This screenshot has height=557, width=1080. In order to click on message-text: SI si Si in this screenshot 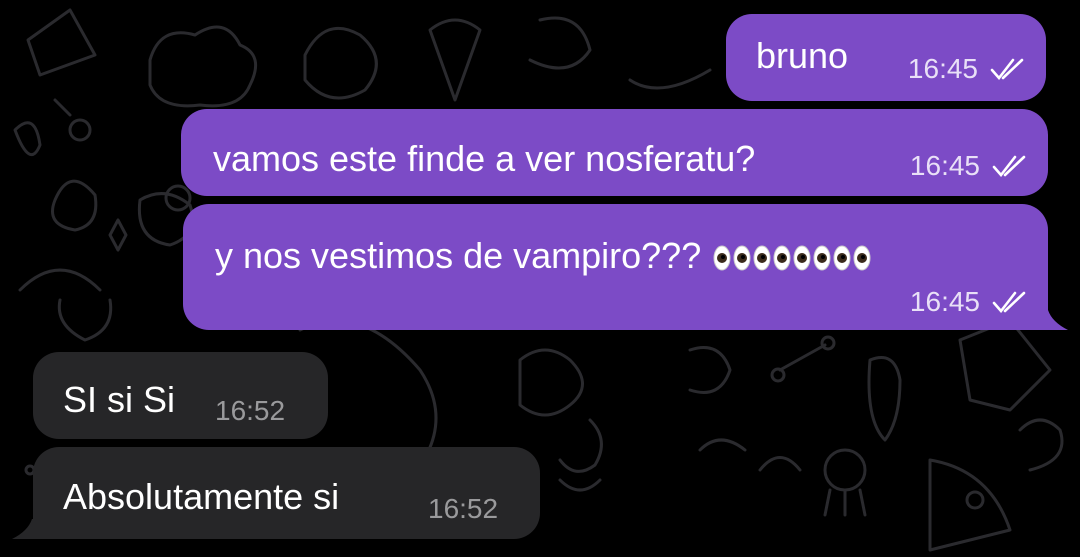, I will do `click(119, 399)`.